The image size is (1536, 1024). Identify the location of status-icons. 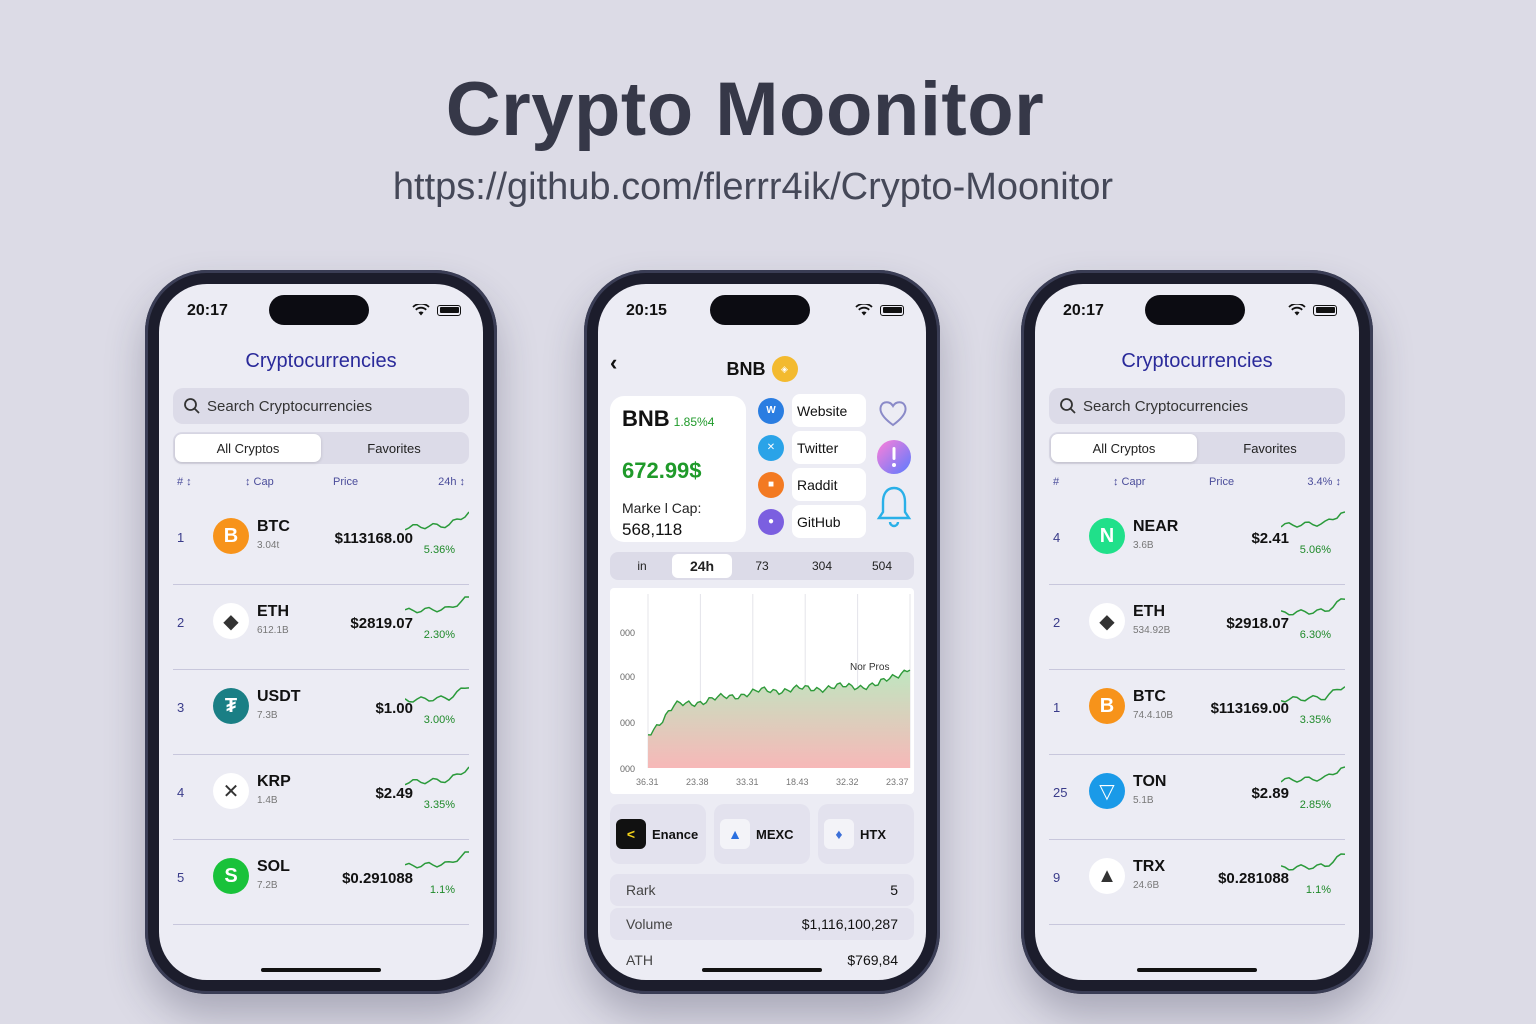
(1312, 310).